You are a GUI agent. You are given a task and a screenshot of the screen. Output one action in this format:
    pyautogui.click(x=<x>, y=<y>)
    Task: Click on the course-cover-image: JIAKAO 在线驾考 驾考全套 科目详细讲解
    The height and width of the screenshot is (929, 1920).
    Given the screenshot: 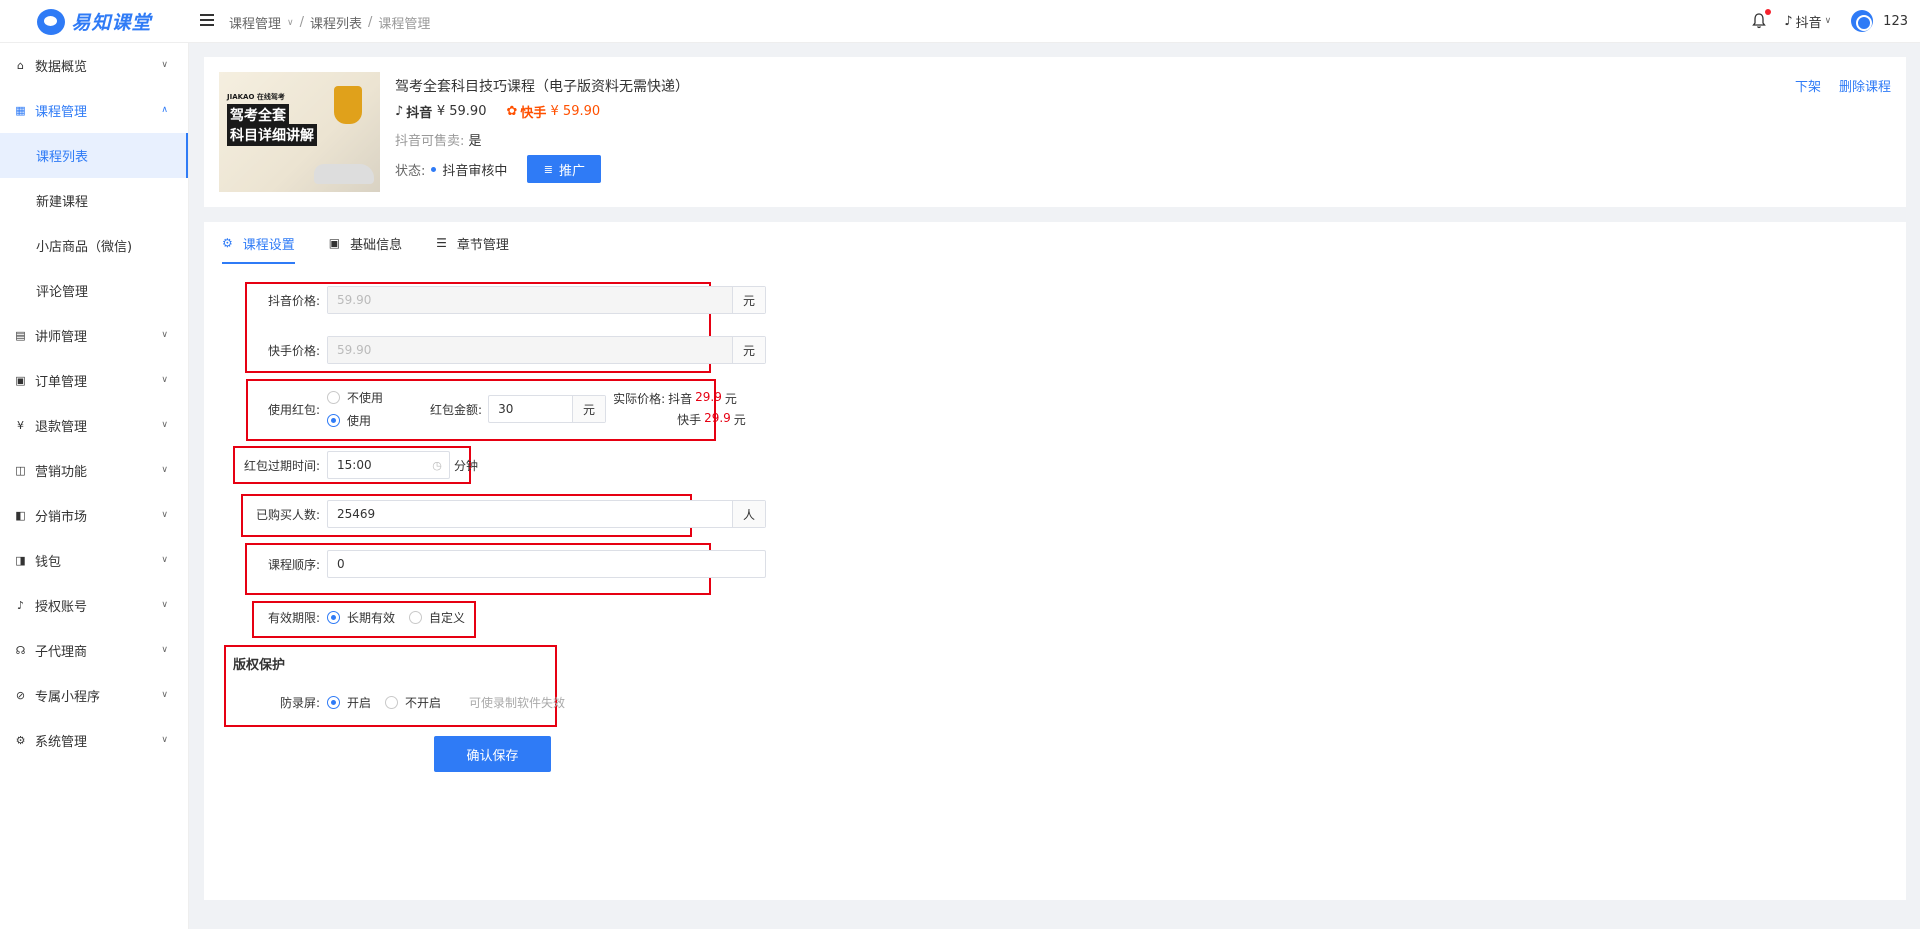 What is the action you would take?
    pyautogui.click(x=299, y=132)
    